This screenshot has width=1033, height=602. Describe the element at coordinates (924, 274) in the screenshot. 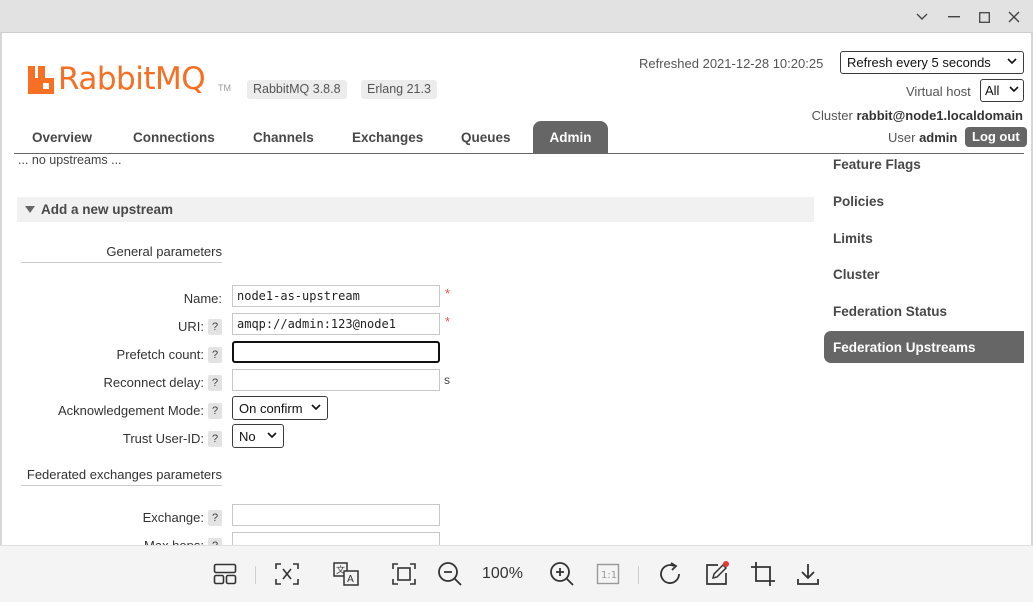

I see `sidebar-item-cluster: Cluster` at that location.